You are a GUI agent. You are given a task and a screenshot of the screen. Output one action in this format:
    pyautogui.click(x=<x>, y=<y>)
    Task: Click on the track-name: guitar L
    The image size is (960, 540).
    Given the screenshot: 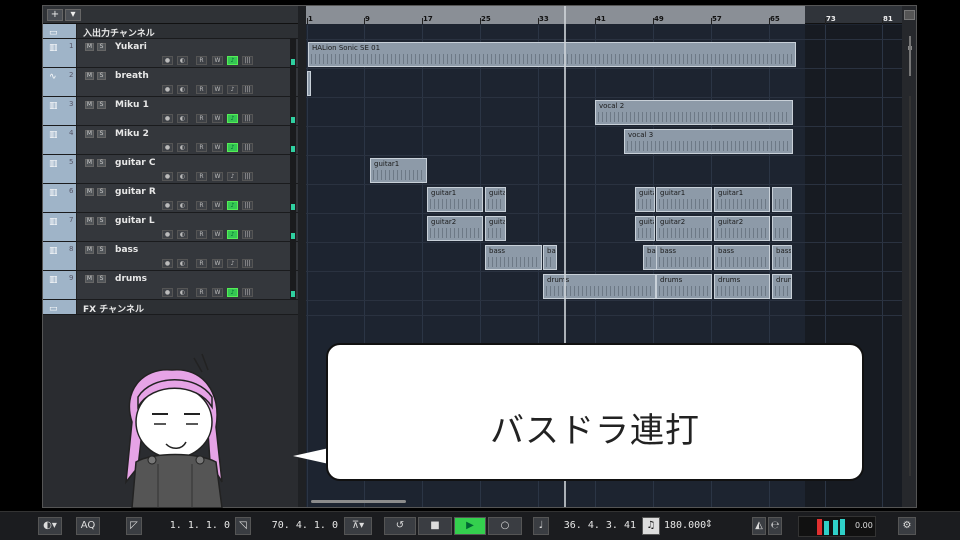 What is the action you would take?
    pyautogui.click(x=135, y=221)
    